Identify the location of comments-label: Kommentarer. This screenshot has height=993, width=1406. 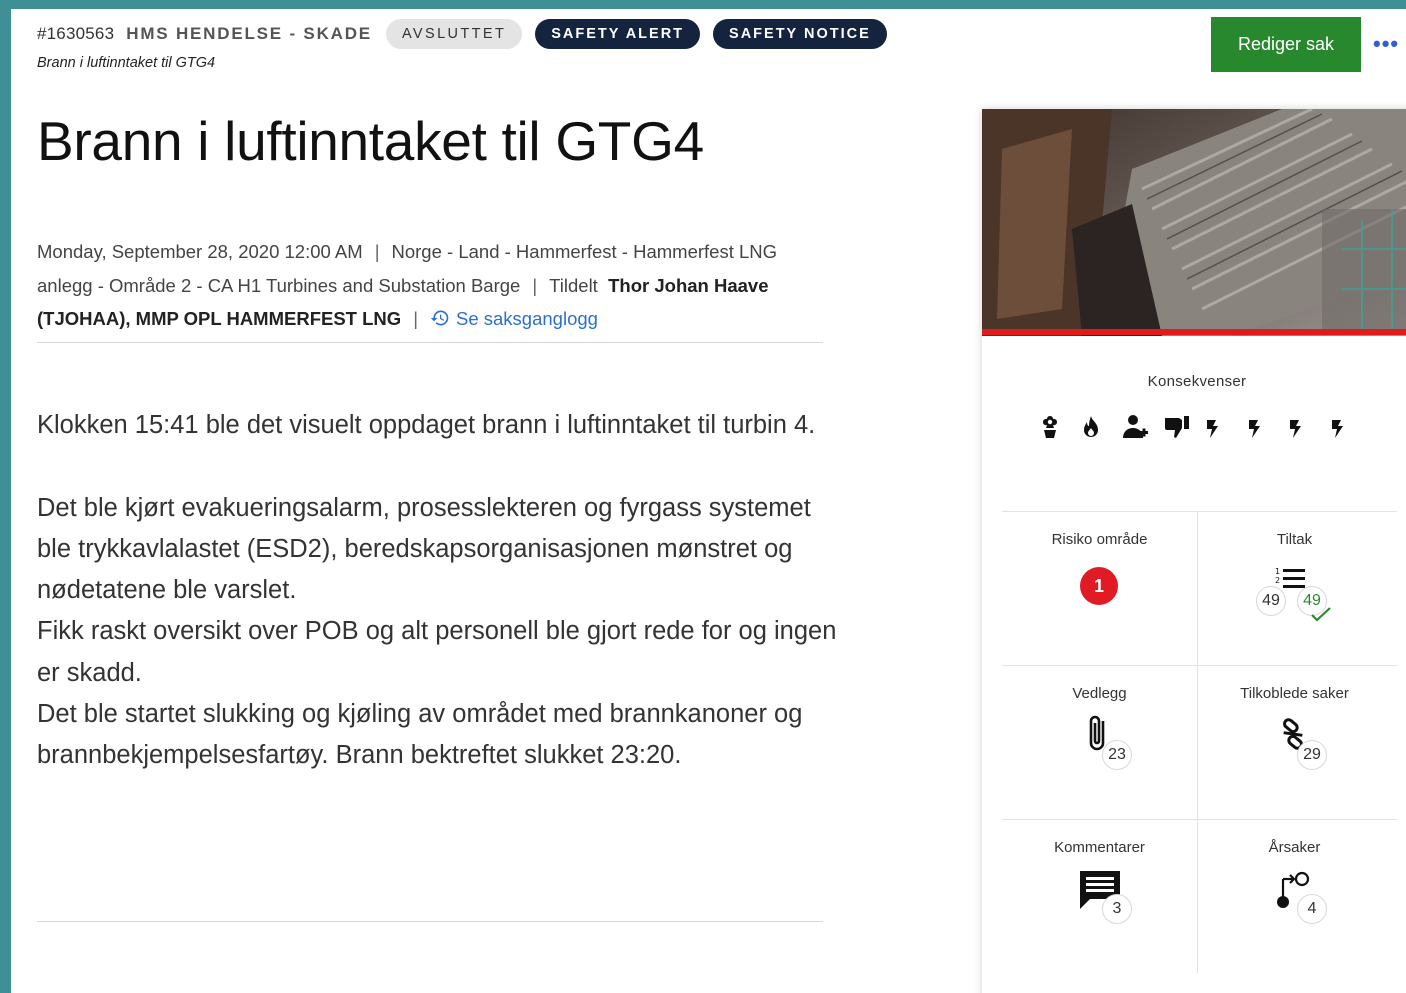
(1099, 847).